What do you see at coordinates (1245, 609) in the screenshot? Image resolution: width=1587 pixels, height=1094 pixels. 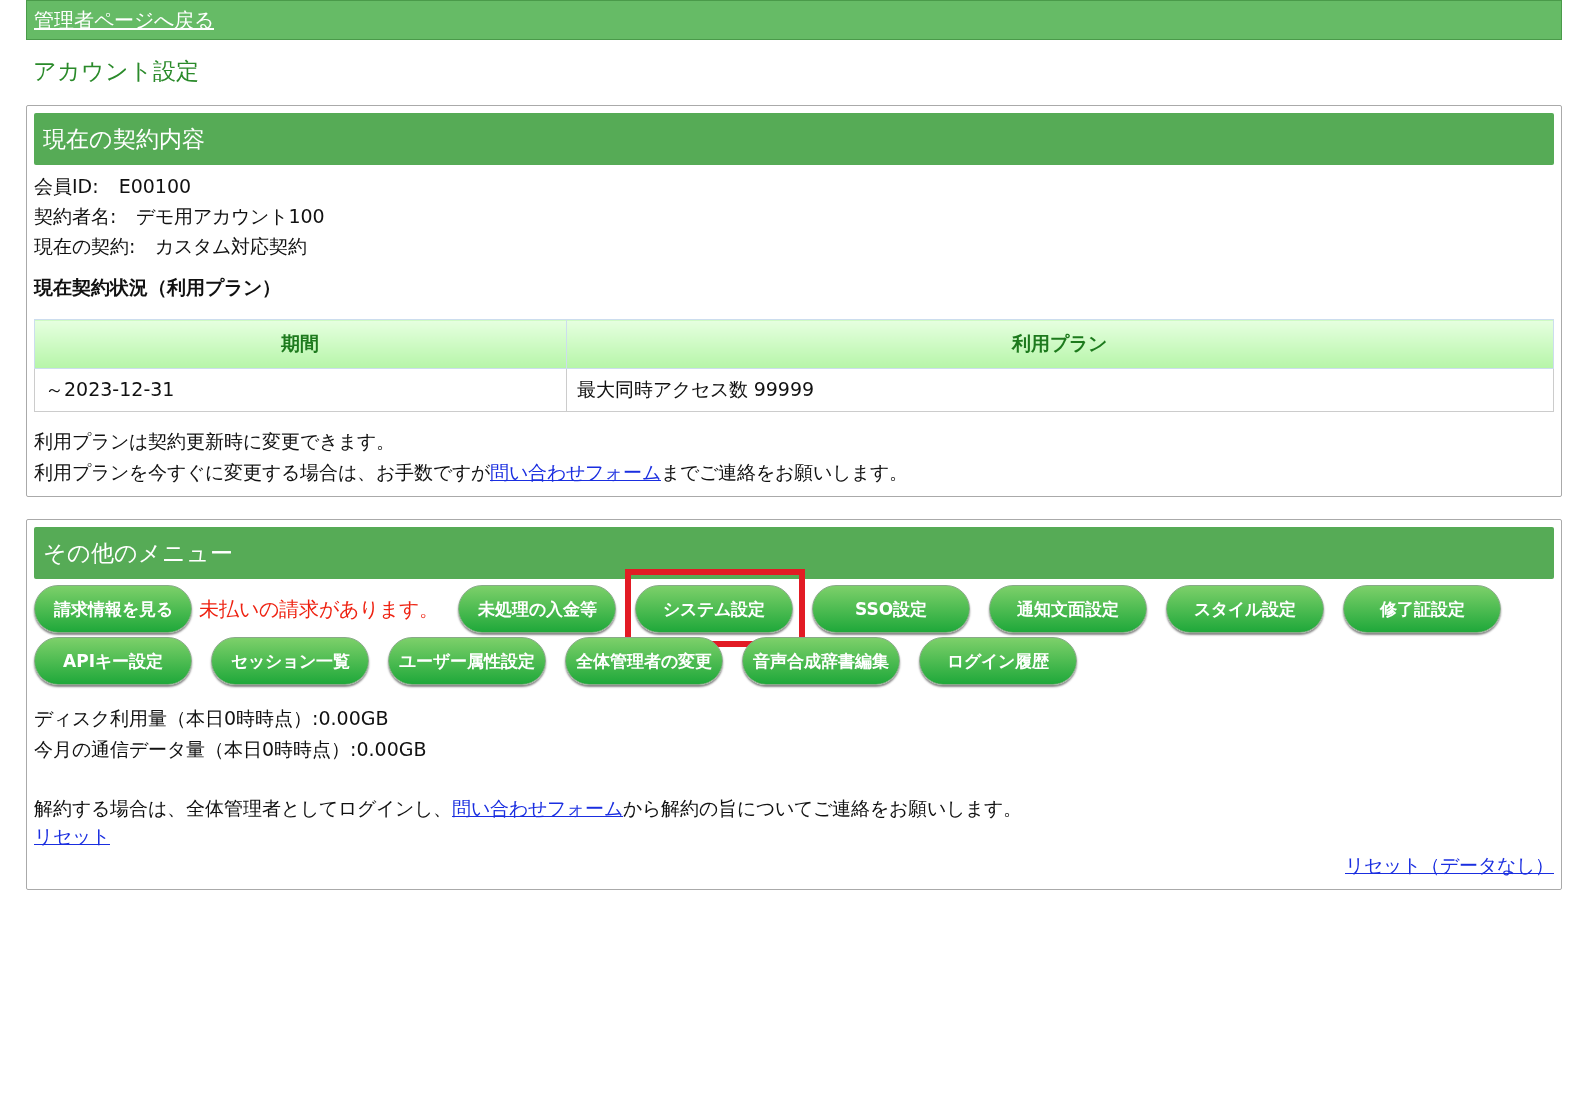 I see `menu-button: スタイル設定` at bounding box center [1245, 609].